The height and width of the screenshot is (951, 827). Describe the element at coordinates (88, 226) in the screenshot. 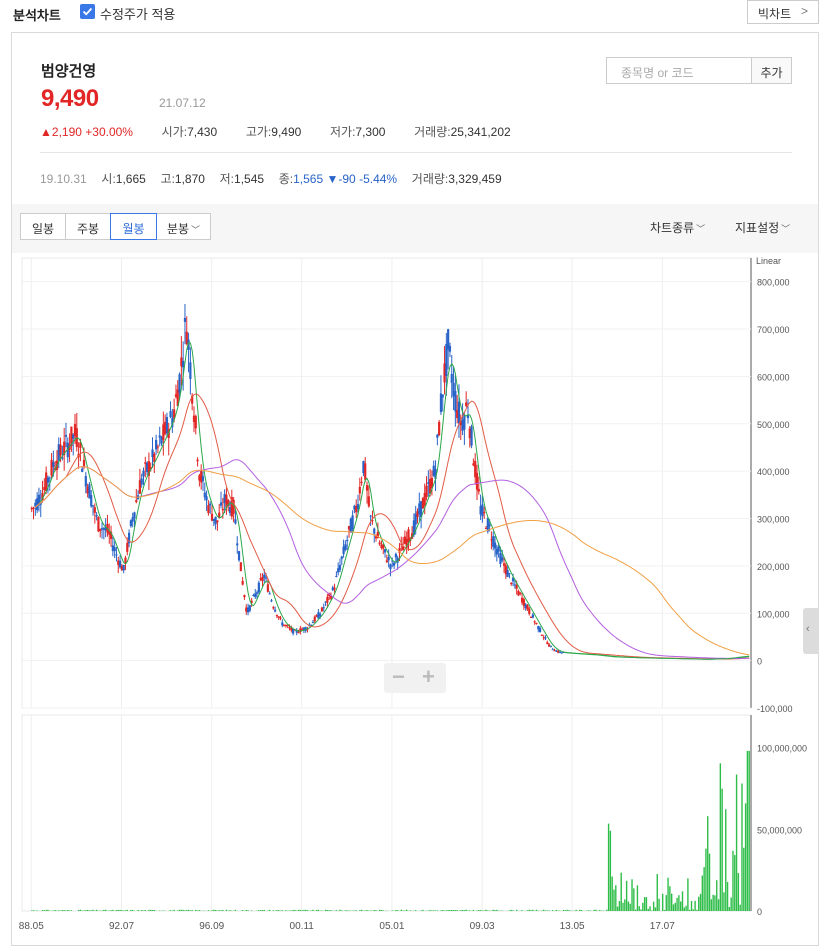

I see `tab-weekly: 주봉` at that location.